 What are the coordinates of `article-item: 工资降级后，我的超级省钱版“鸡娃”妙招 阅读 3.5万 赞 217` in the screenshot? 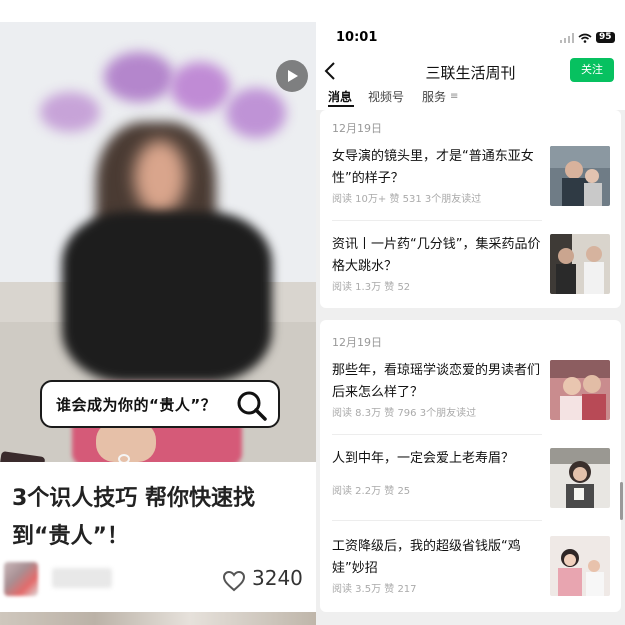 It's located at (471, 568).